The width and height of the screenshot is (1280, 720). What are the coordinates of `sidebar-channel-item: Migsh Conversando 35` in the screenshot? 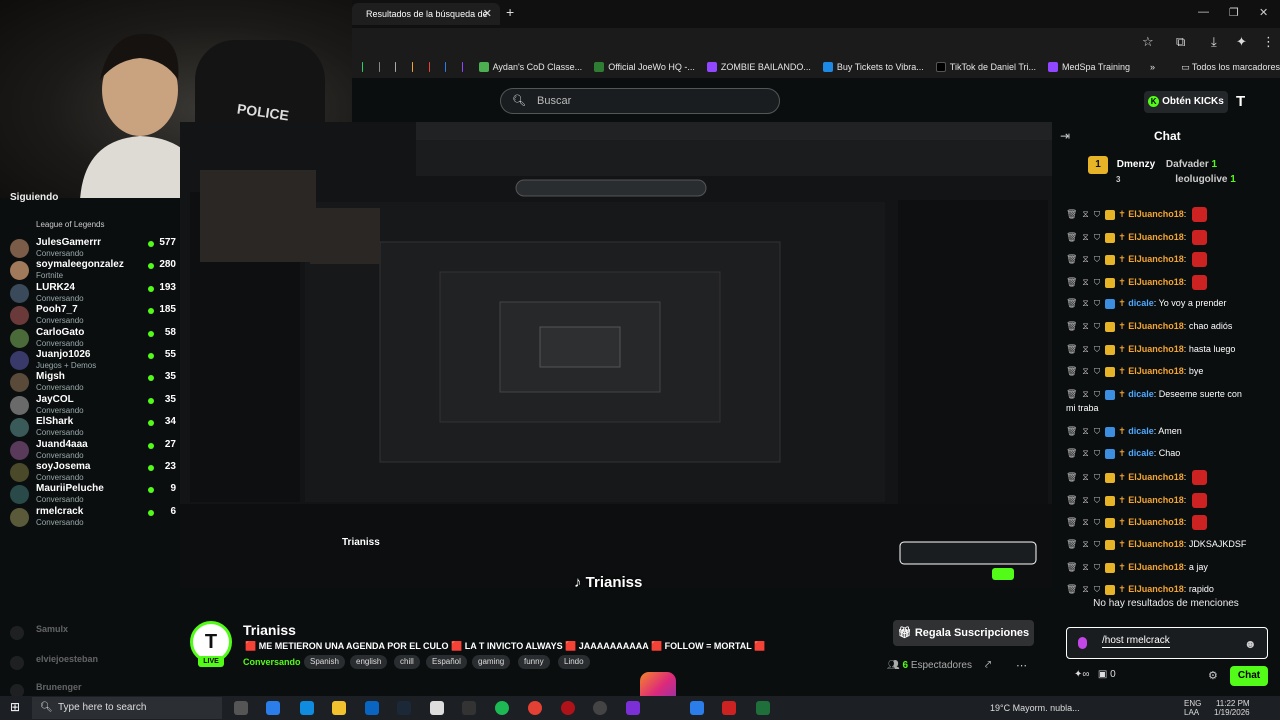 It's located at (93, 383).